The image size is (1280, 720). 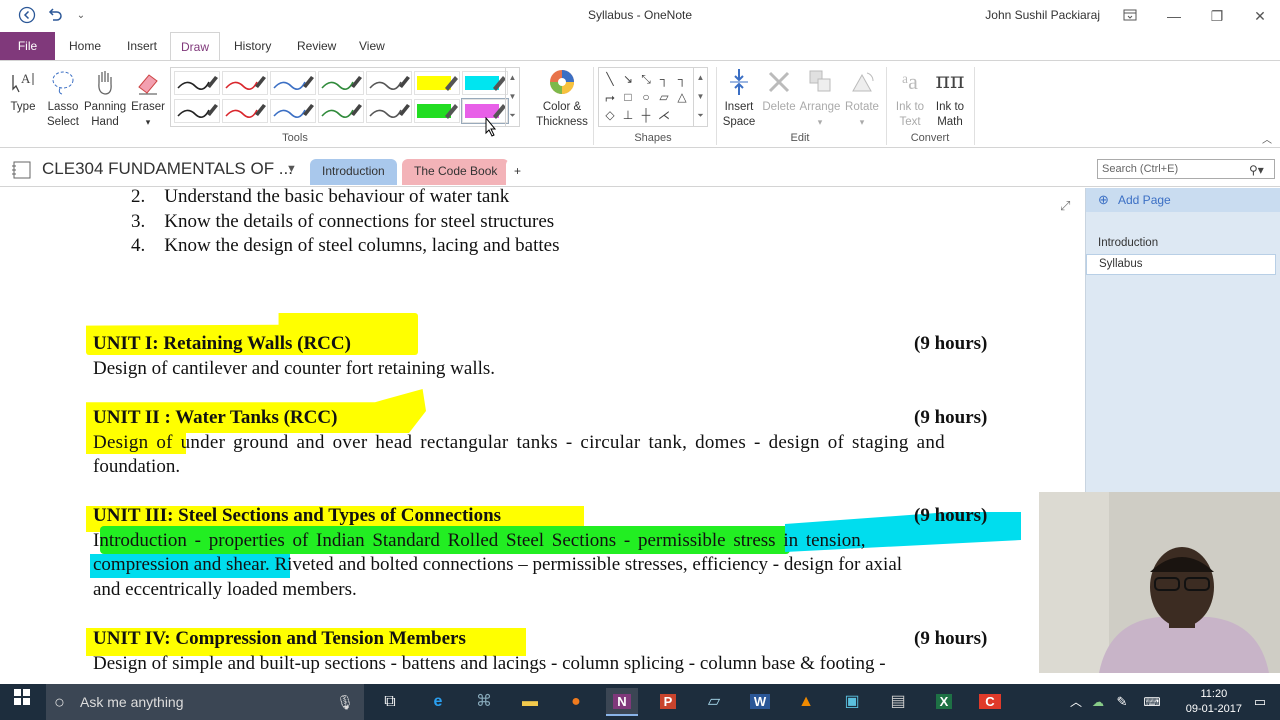 What do you see at coordinates (820, 98) in the screenshot?
I see `arrange-button: Arrange ▾` at bounding box center [820, 98].